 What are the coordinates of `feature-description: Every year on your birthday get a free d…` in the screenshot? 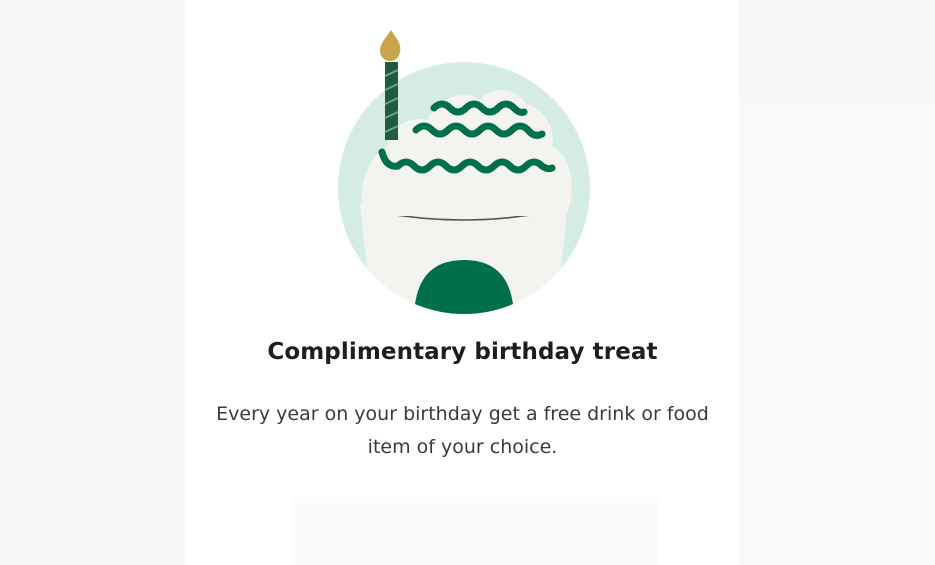 It's located at (462, 430).